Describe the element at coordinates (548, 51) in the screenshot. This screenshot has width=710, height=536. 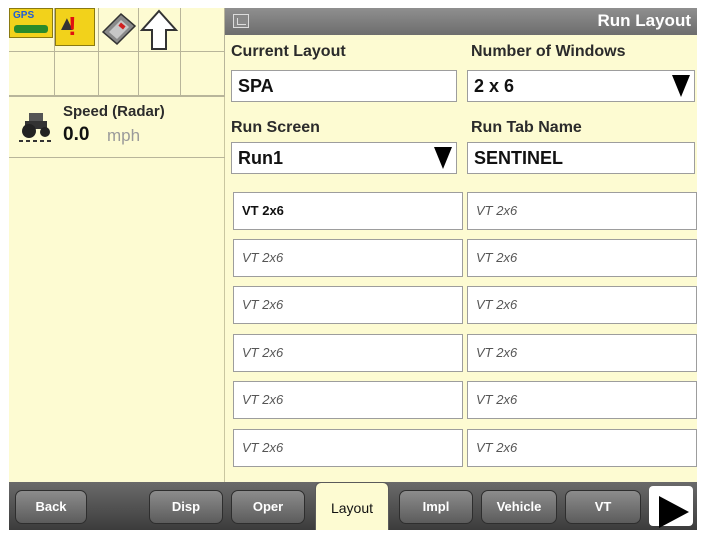
I see `number-of-windows-label: Number of Windows` at that location.